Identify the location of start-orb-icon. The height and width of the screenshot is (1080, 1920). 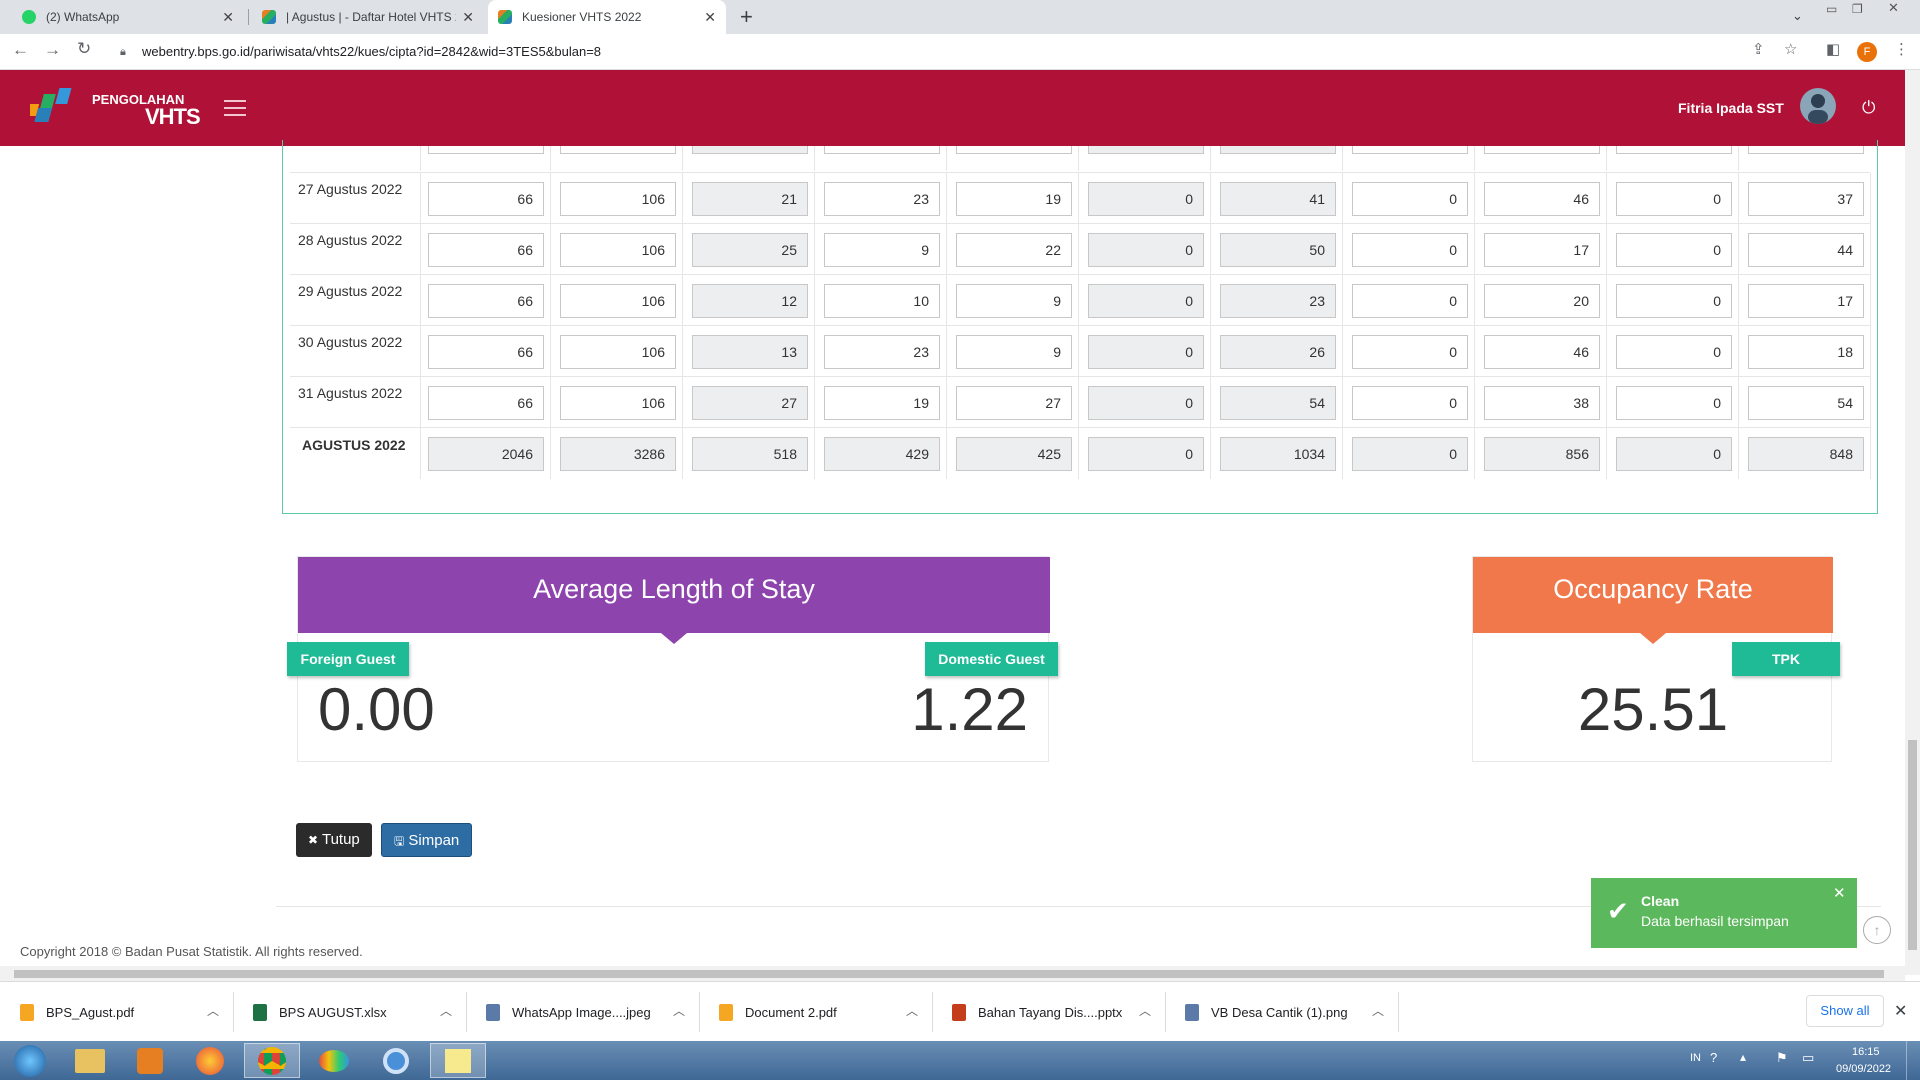
(30, 1060).